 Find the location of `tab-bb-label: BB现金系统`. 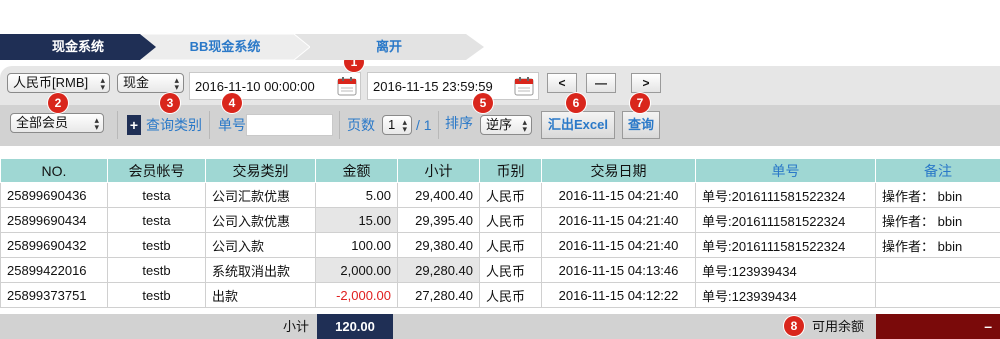

tab-bb-label: BB现金系统 is located at coordinates (225, 46).